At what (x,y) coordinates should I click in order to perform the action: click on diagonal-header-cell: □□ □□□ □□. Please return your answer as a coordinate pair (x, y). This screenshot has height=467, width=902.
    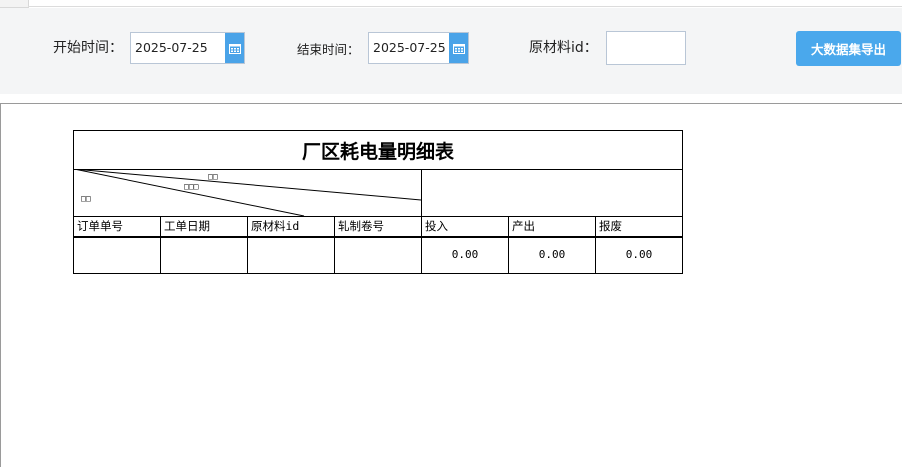
    Looking at the image, I should click on (248, 192).